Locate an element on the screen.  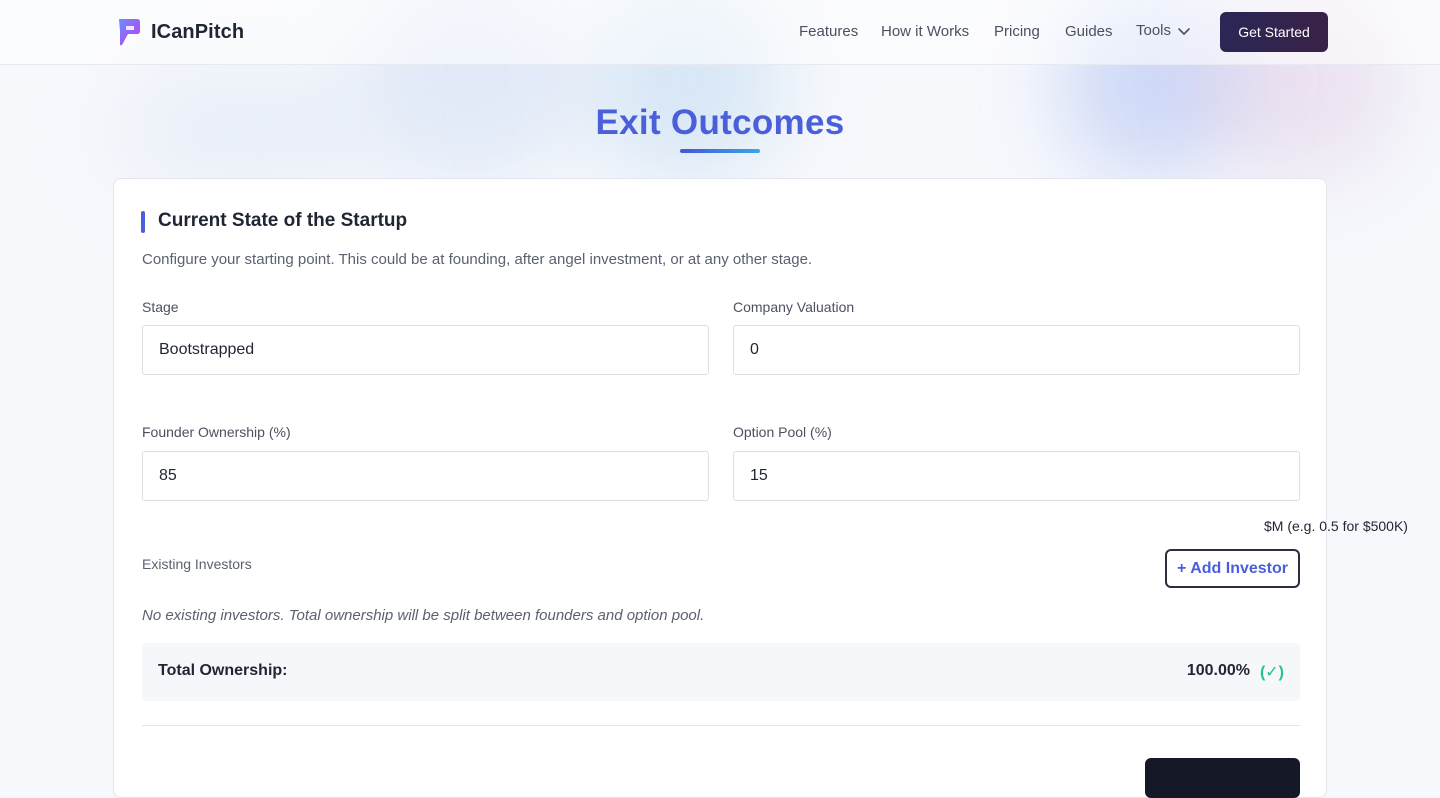
option-pool-label: Option Pool (%) is located at coordinates (782, 432).